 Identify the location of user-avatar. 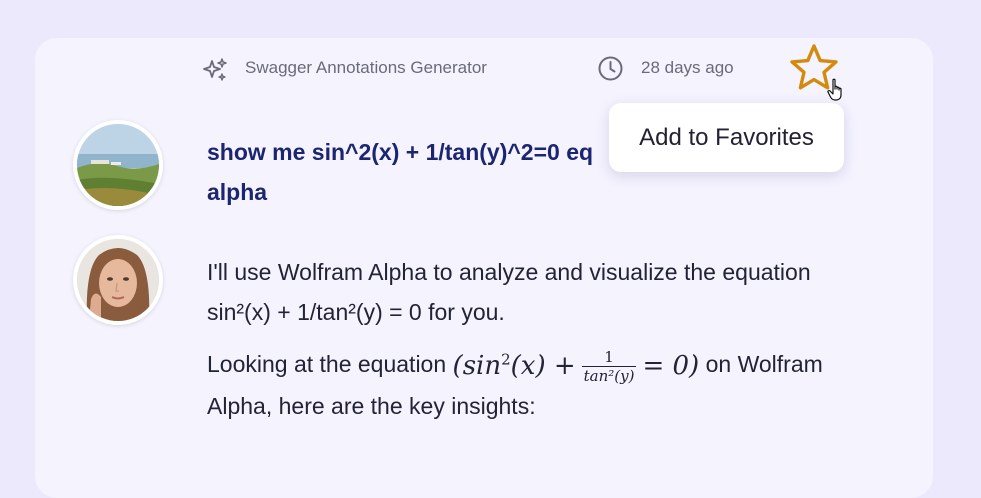
(118, 165).